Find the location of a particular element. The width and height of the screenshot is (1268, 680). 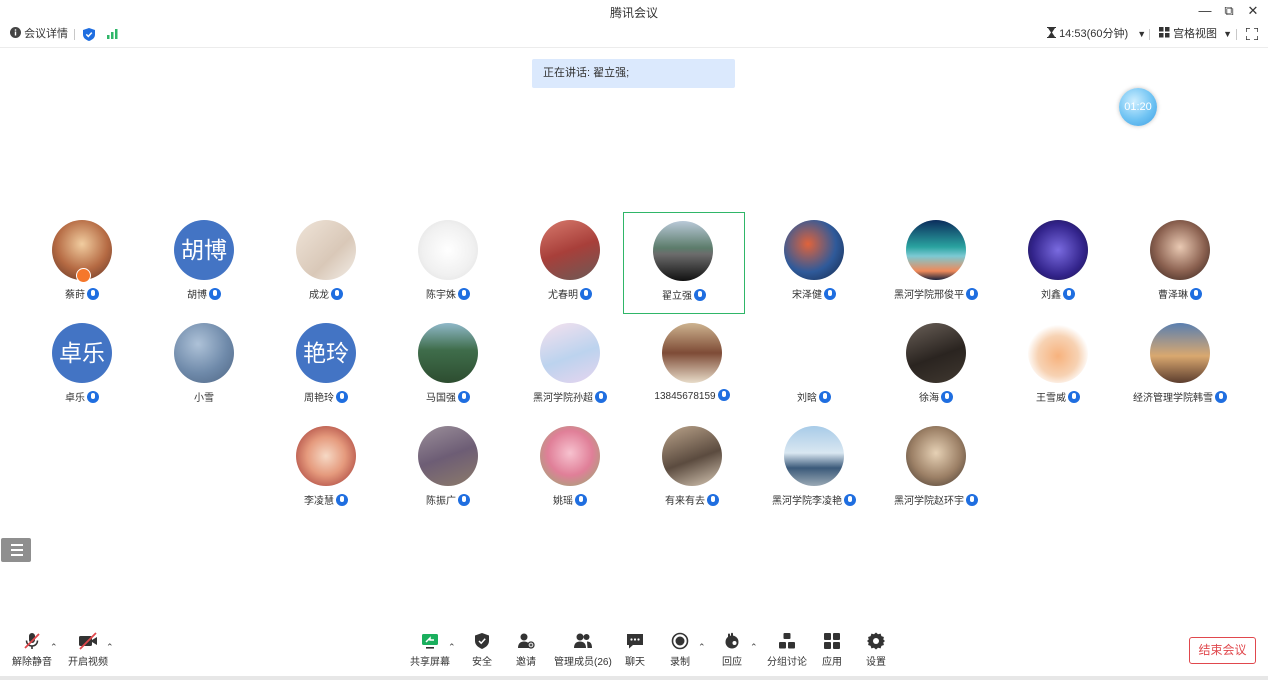

record-label: 录制 is located at coordinates (680, 662).